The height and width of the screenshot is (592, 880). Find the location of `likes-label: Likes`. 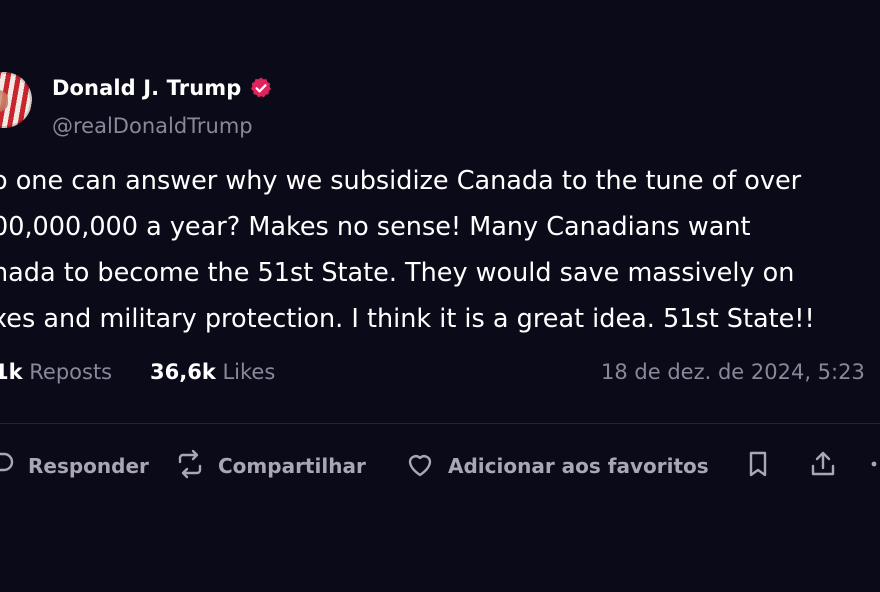

likes-label: Likes is located at coordinates (249, 372).